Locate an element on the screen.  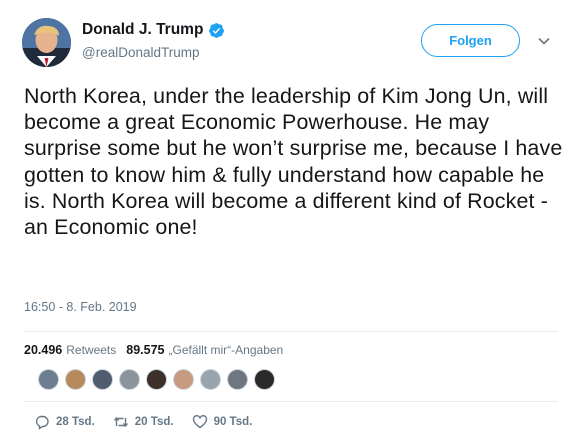
like-action: 90 Tsd. is located at coordinates (222, 422).